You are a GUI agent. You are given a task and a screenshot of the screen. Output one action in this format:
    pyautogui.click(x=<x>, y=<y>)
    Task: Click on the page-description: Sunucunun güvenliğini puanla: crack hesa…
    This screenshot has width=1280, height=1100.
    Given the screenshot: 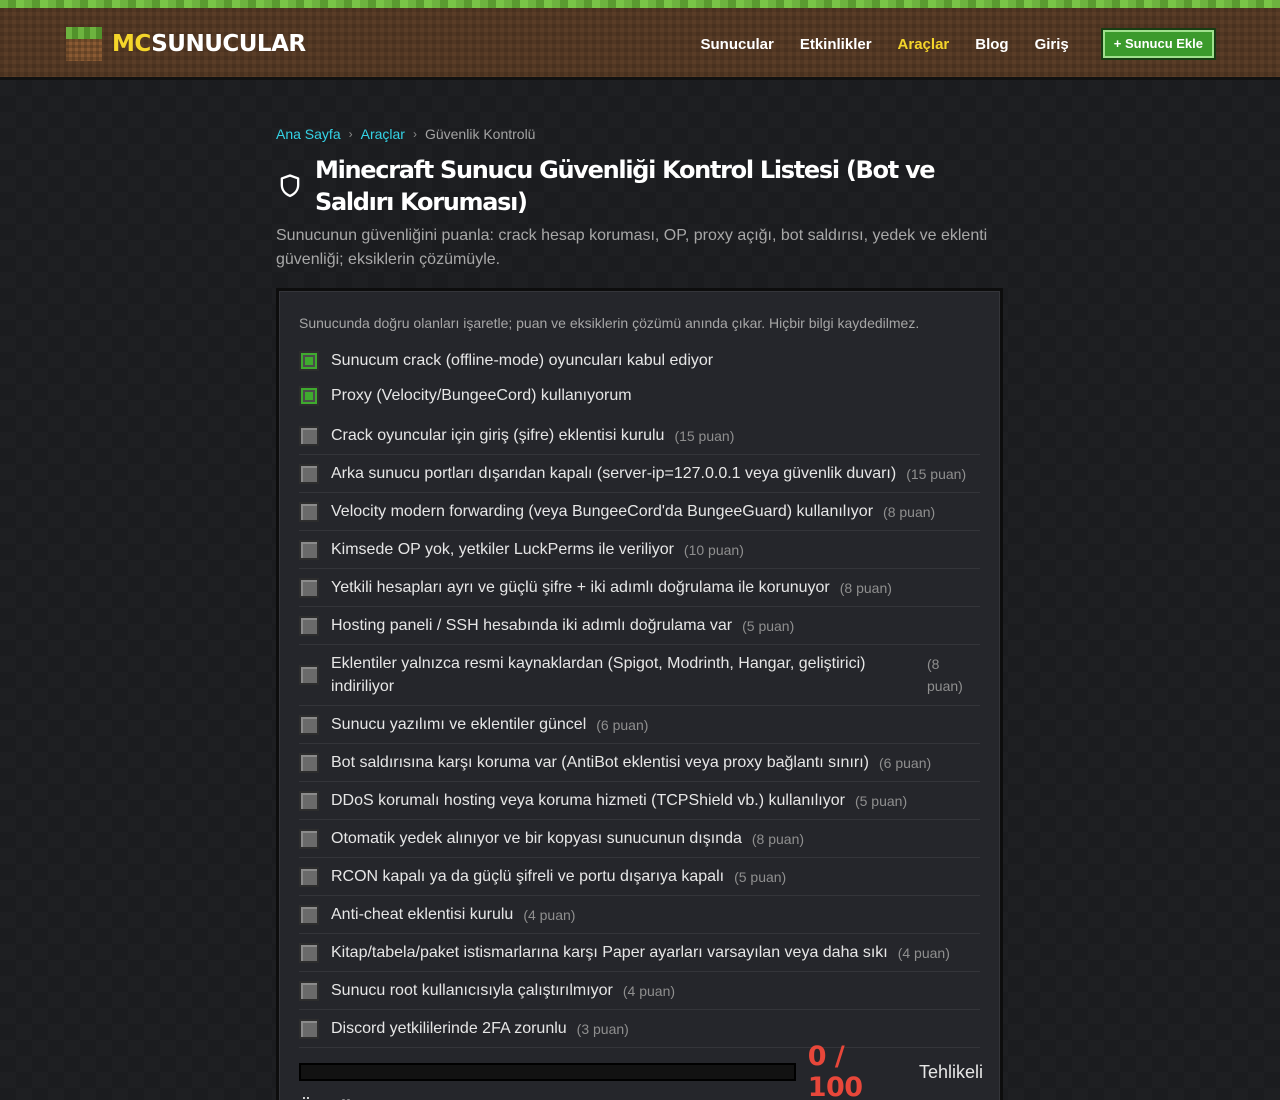 What is the action you would take?
    pyautogui.click(x=632, y=247)
    